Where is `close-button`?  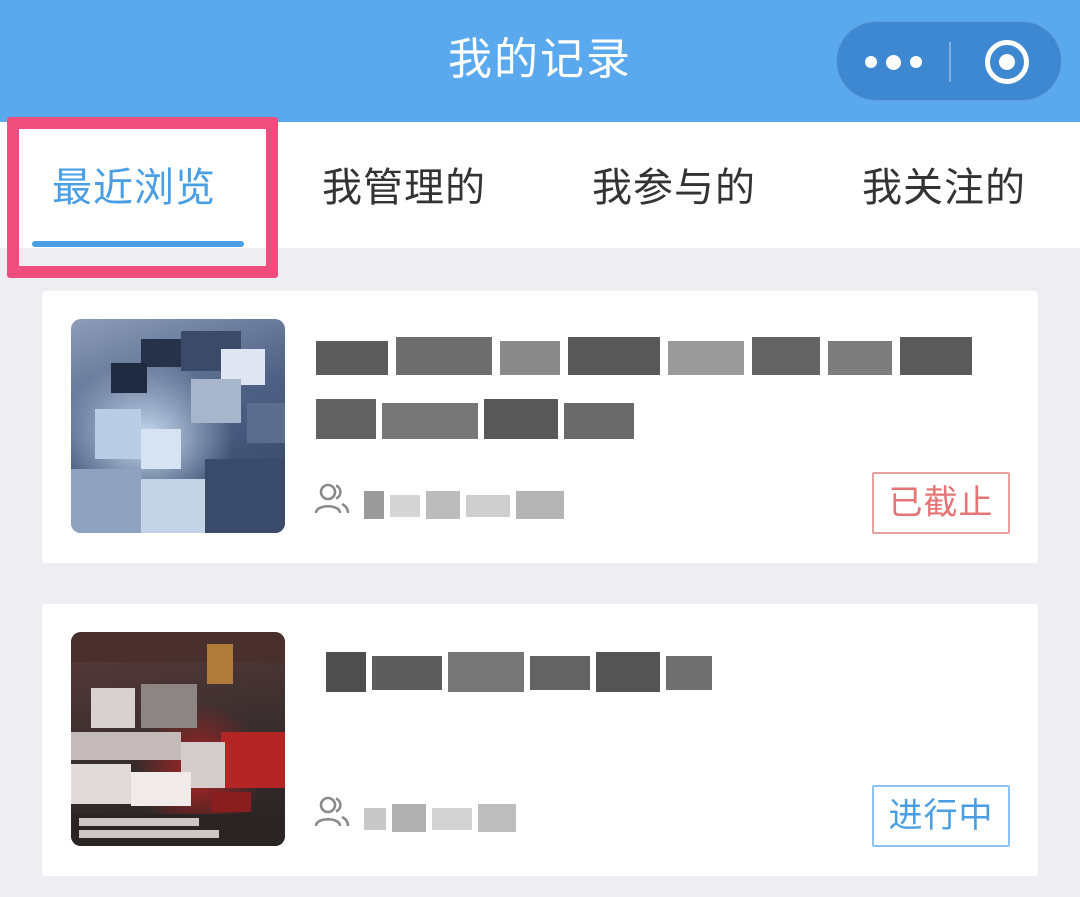 close-button is located at coordinates (1007, 62).